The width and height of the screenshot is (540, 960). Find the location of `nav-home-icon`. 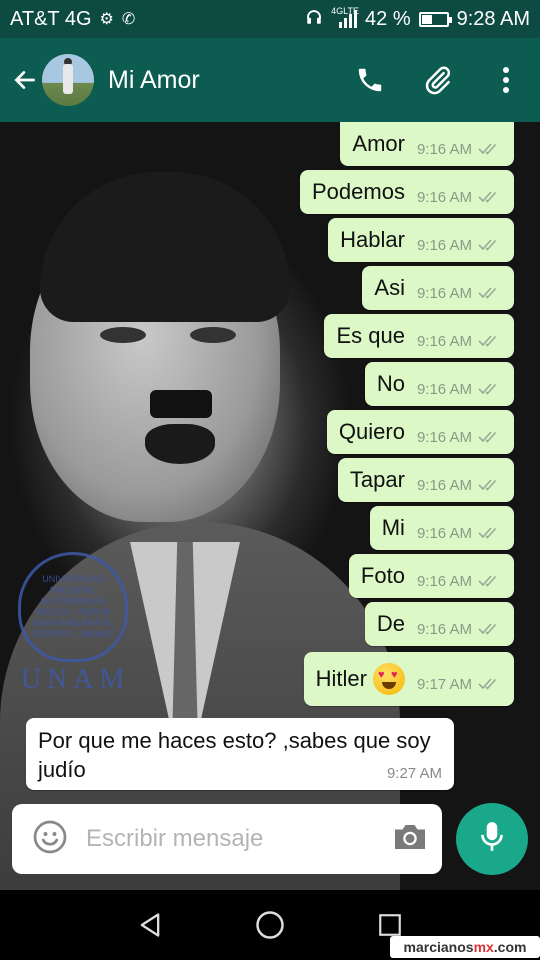

nav-home-icon is located at coordinates (270, 925).